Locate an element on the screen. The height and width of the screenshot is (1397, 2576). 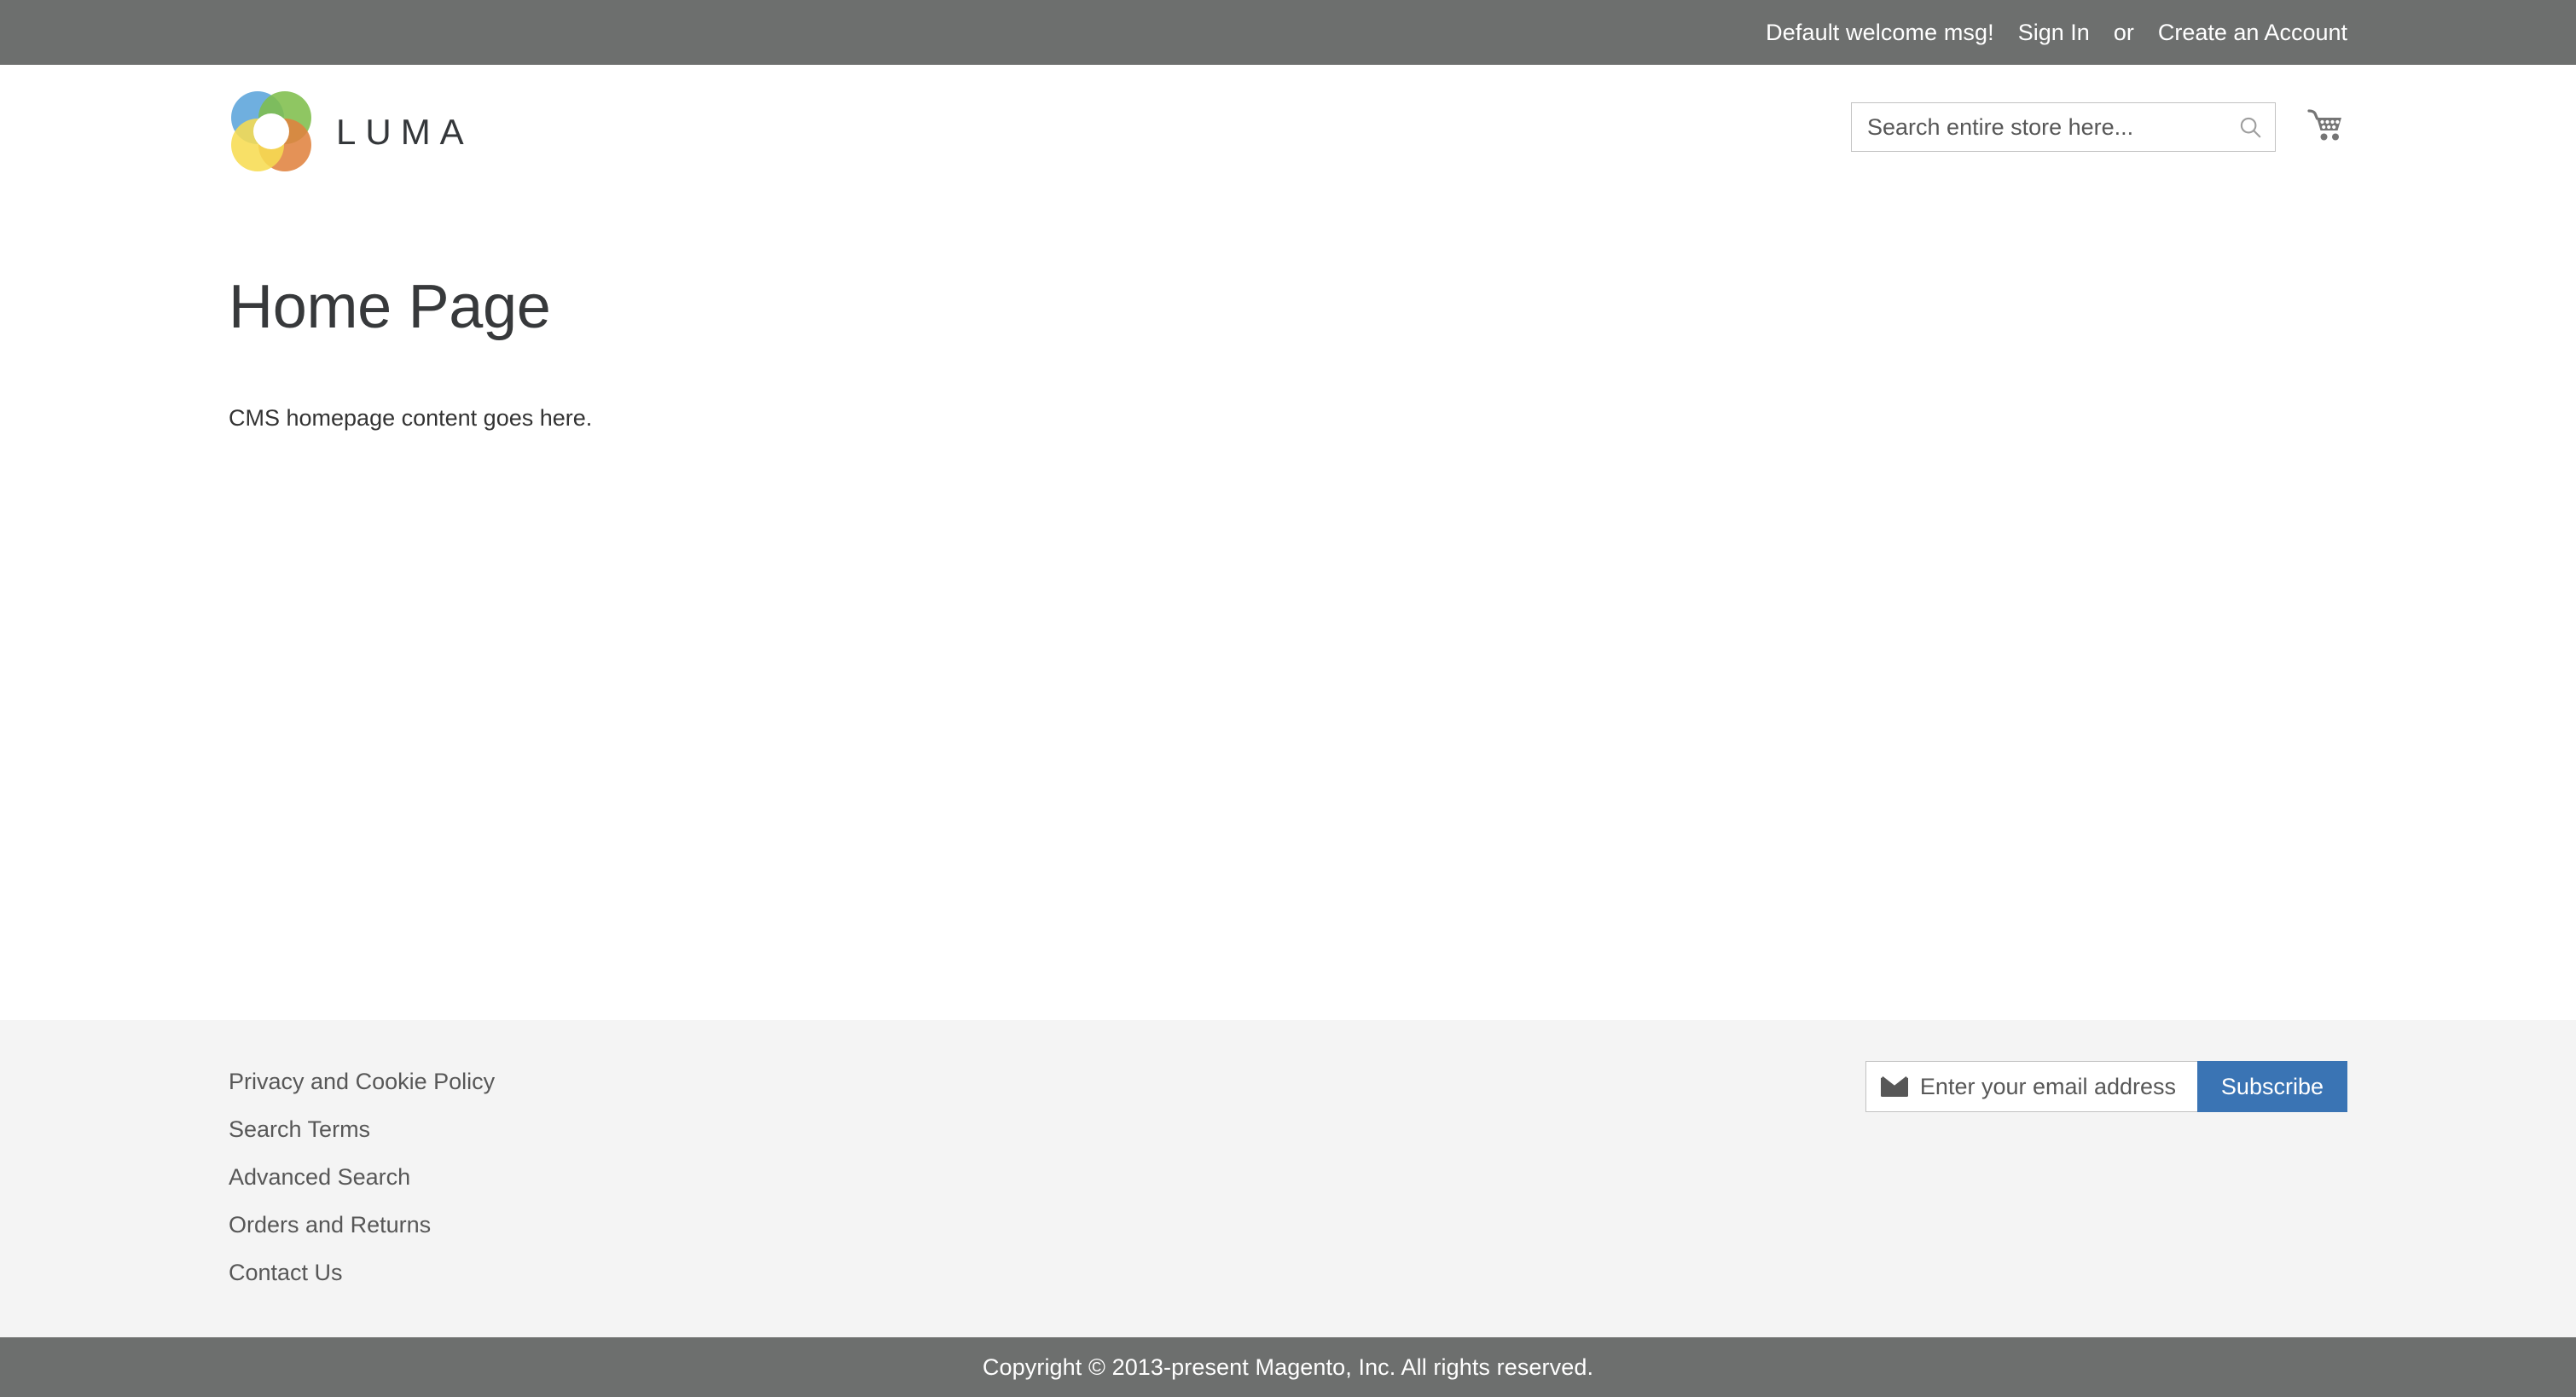
luma-flower-logo-icon is located at coordinates (271, 131).